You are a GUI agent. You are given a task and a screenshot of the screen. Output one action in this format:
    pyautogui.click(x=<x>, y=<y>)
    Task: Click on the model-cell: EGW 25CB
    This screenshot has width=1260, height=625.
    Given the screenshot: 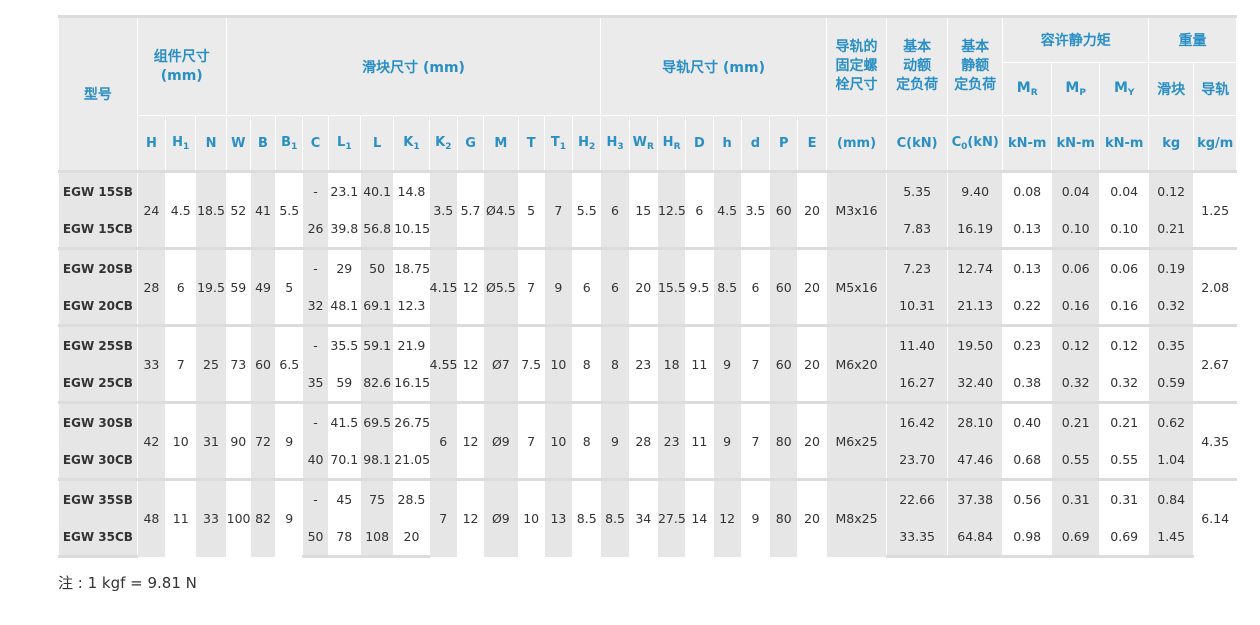 What is the action you would take?
    pyautogui.click(x=98, y=383)
    